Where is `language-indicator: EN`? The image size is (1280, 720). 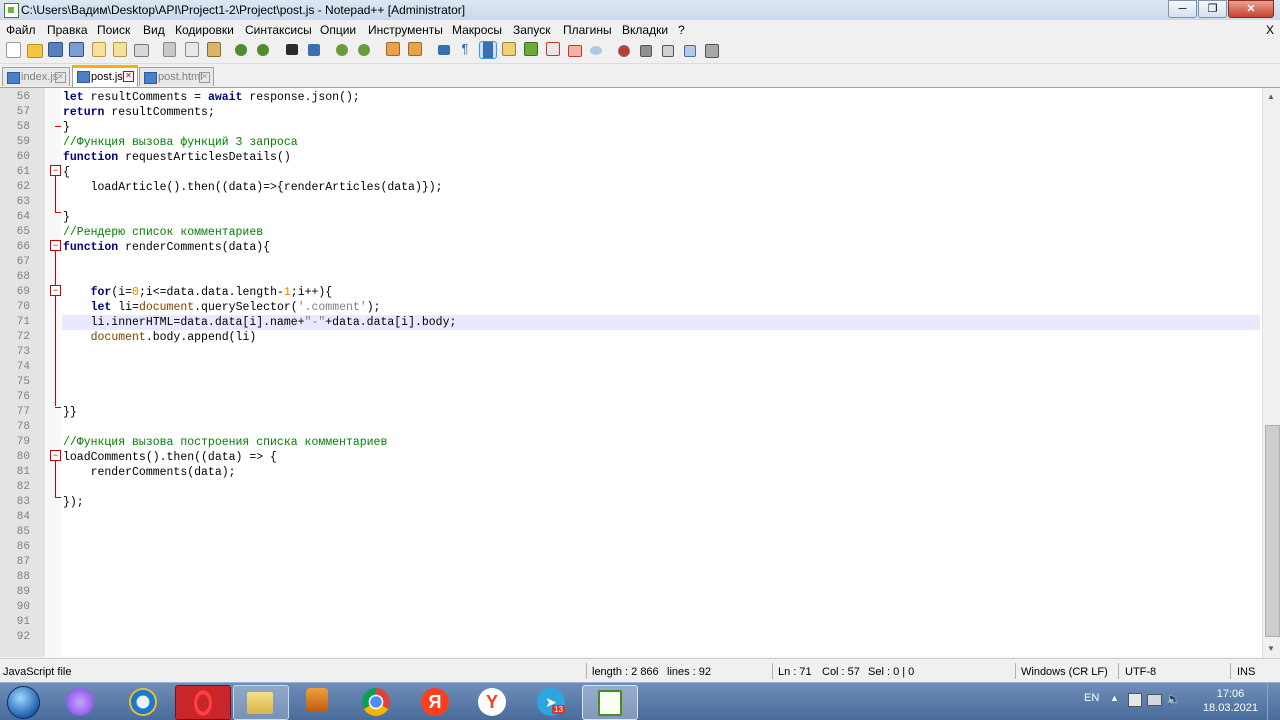 language-indicator: EN is located at coordinates (1091, 698).